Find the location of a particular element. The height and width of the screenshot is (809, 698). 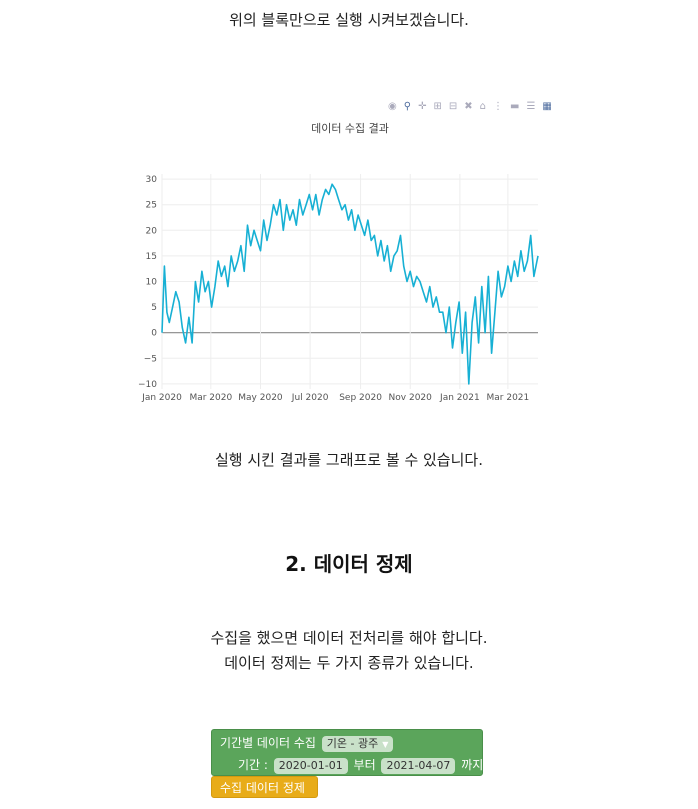

zoom-icon: ⚲ is located at coordinates (407, 107).